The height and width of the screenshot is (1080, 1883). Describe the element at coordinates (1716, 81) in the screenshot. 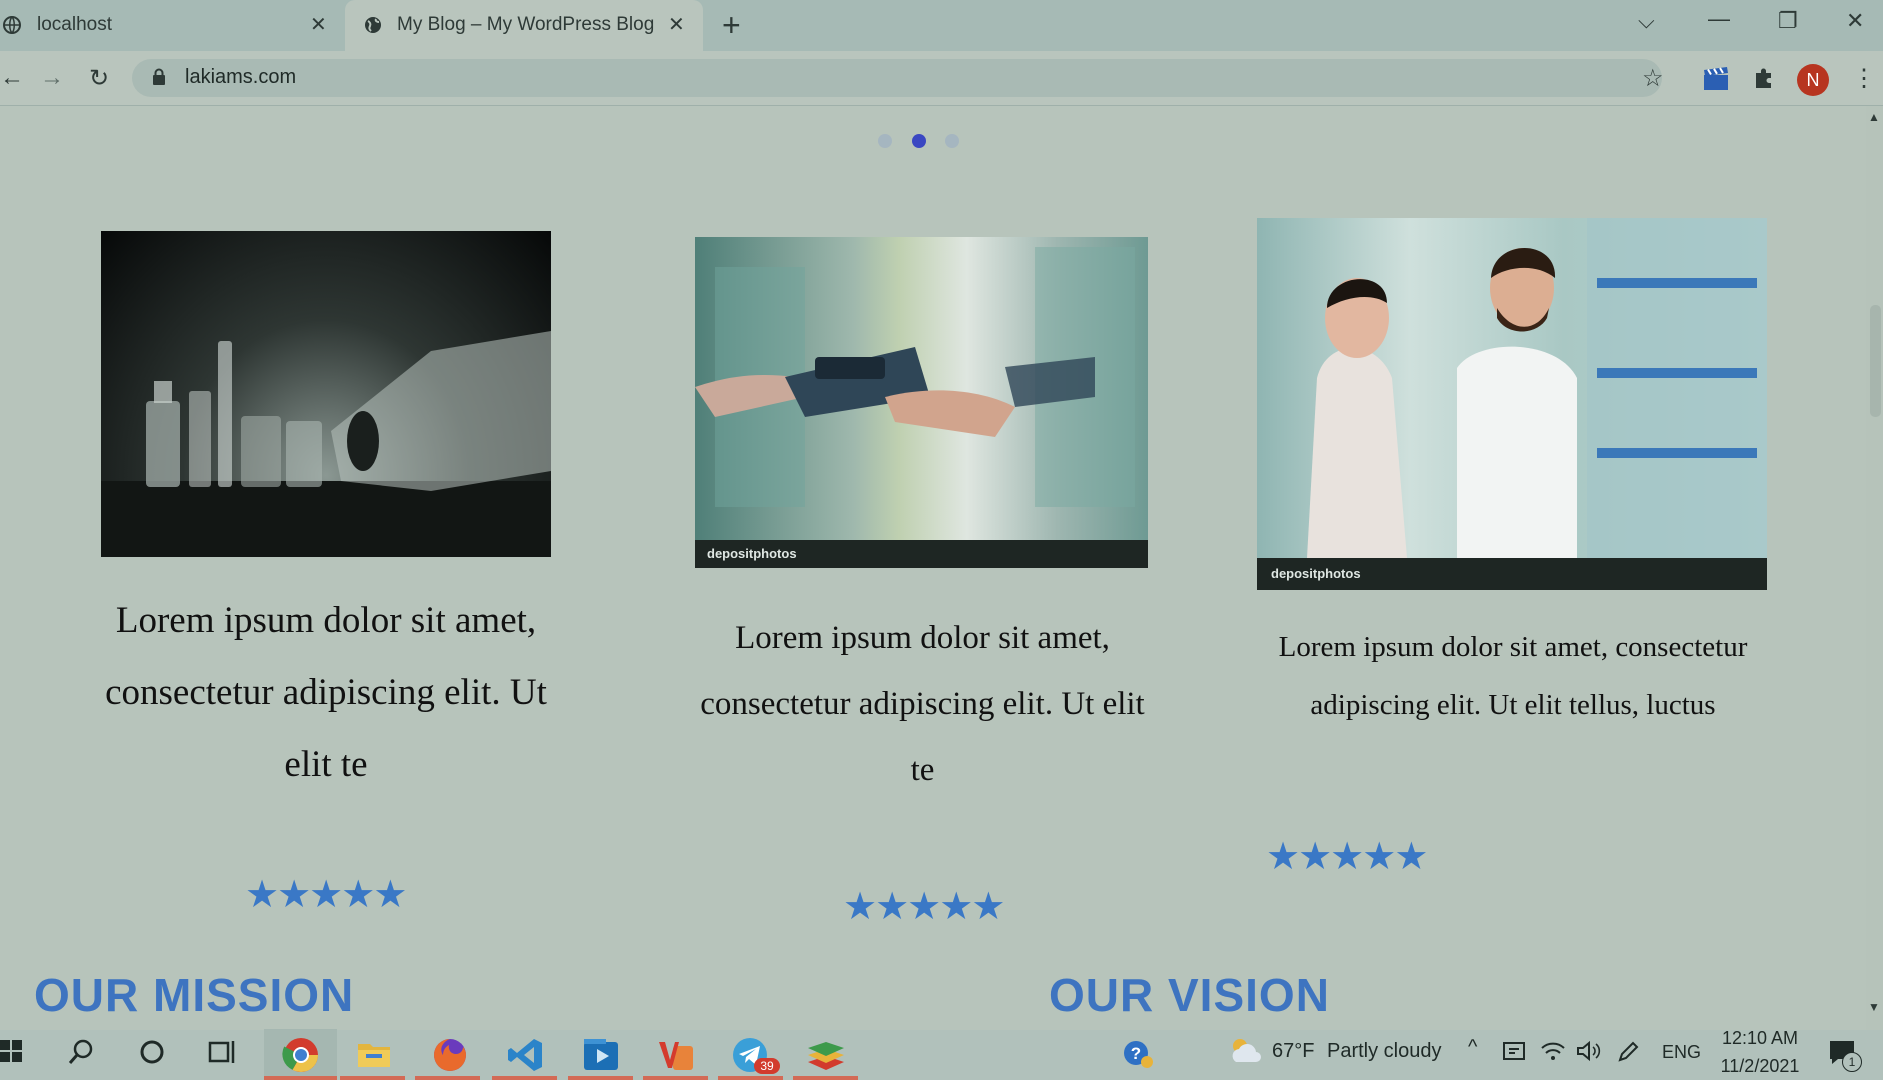

I see `clapperboard-extension-icon` at that location.